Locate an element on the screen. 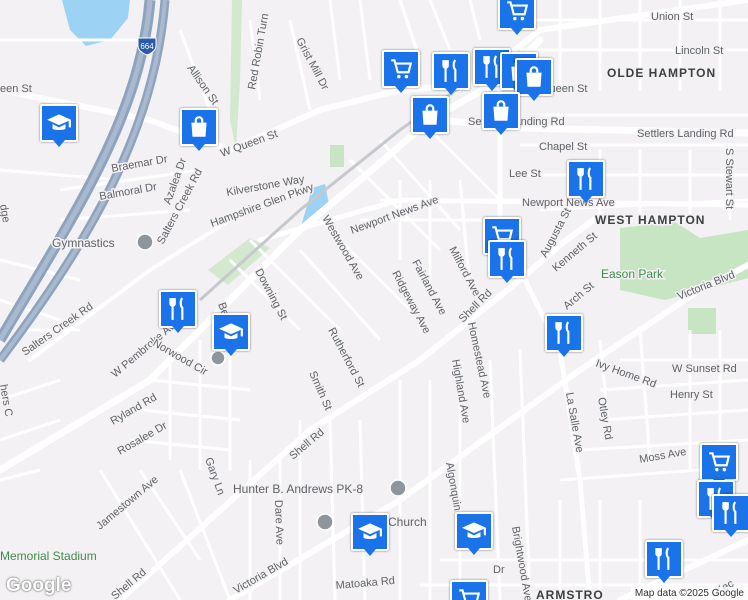 This screenshot has width=748, height=600. street-label: Dare Ave is located at coordinates (279, 522).